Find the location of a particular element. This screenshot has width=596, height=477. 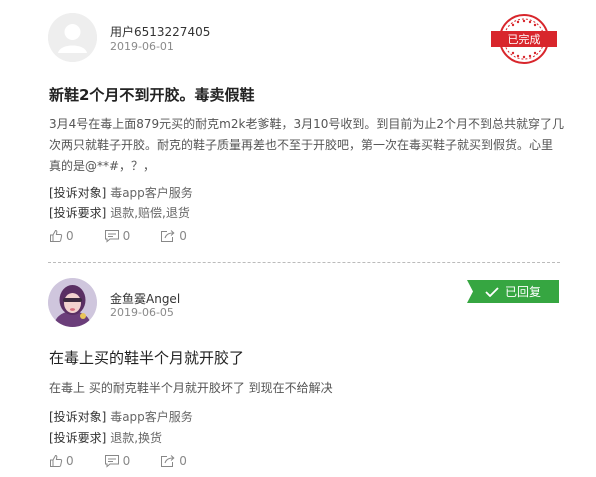

complaint-title: 新鞋2个月不到开胶。毒卖假鞋 is located at coordinates (151, 94).